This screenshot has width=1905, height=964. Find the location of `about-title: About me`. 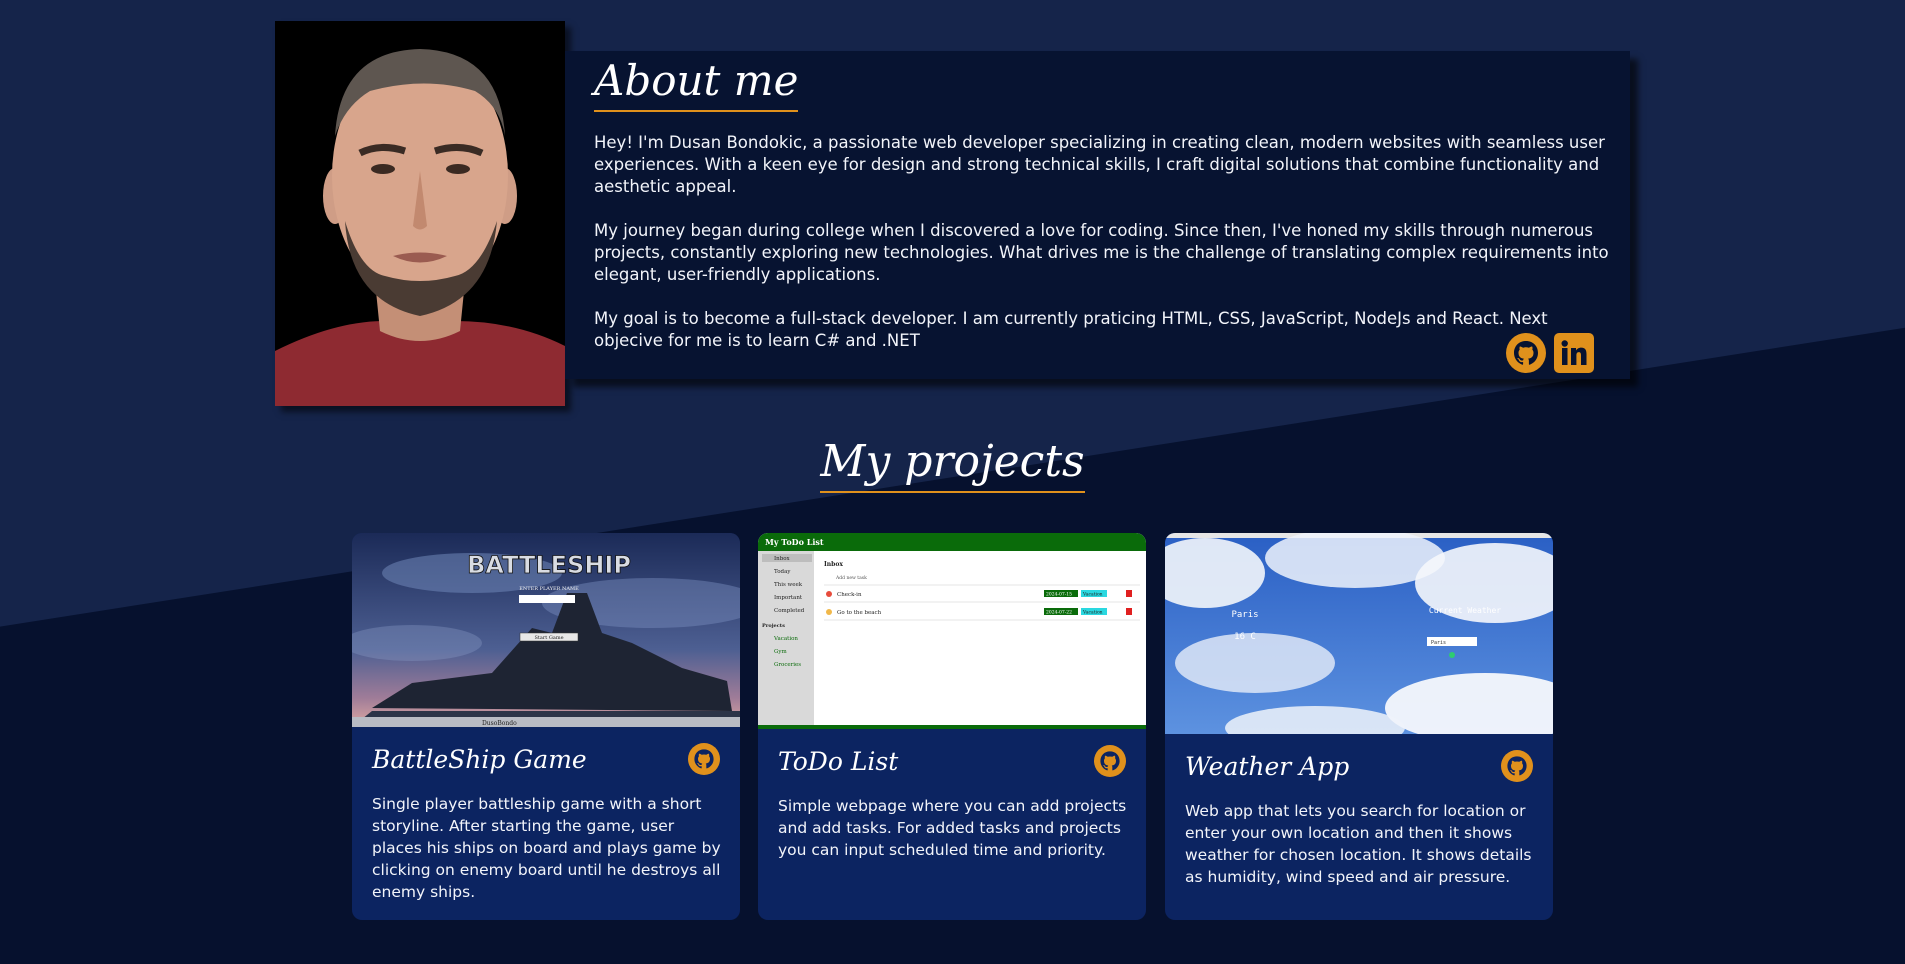

about-title: About me is located at coordinates (696, 83).